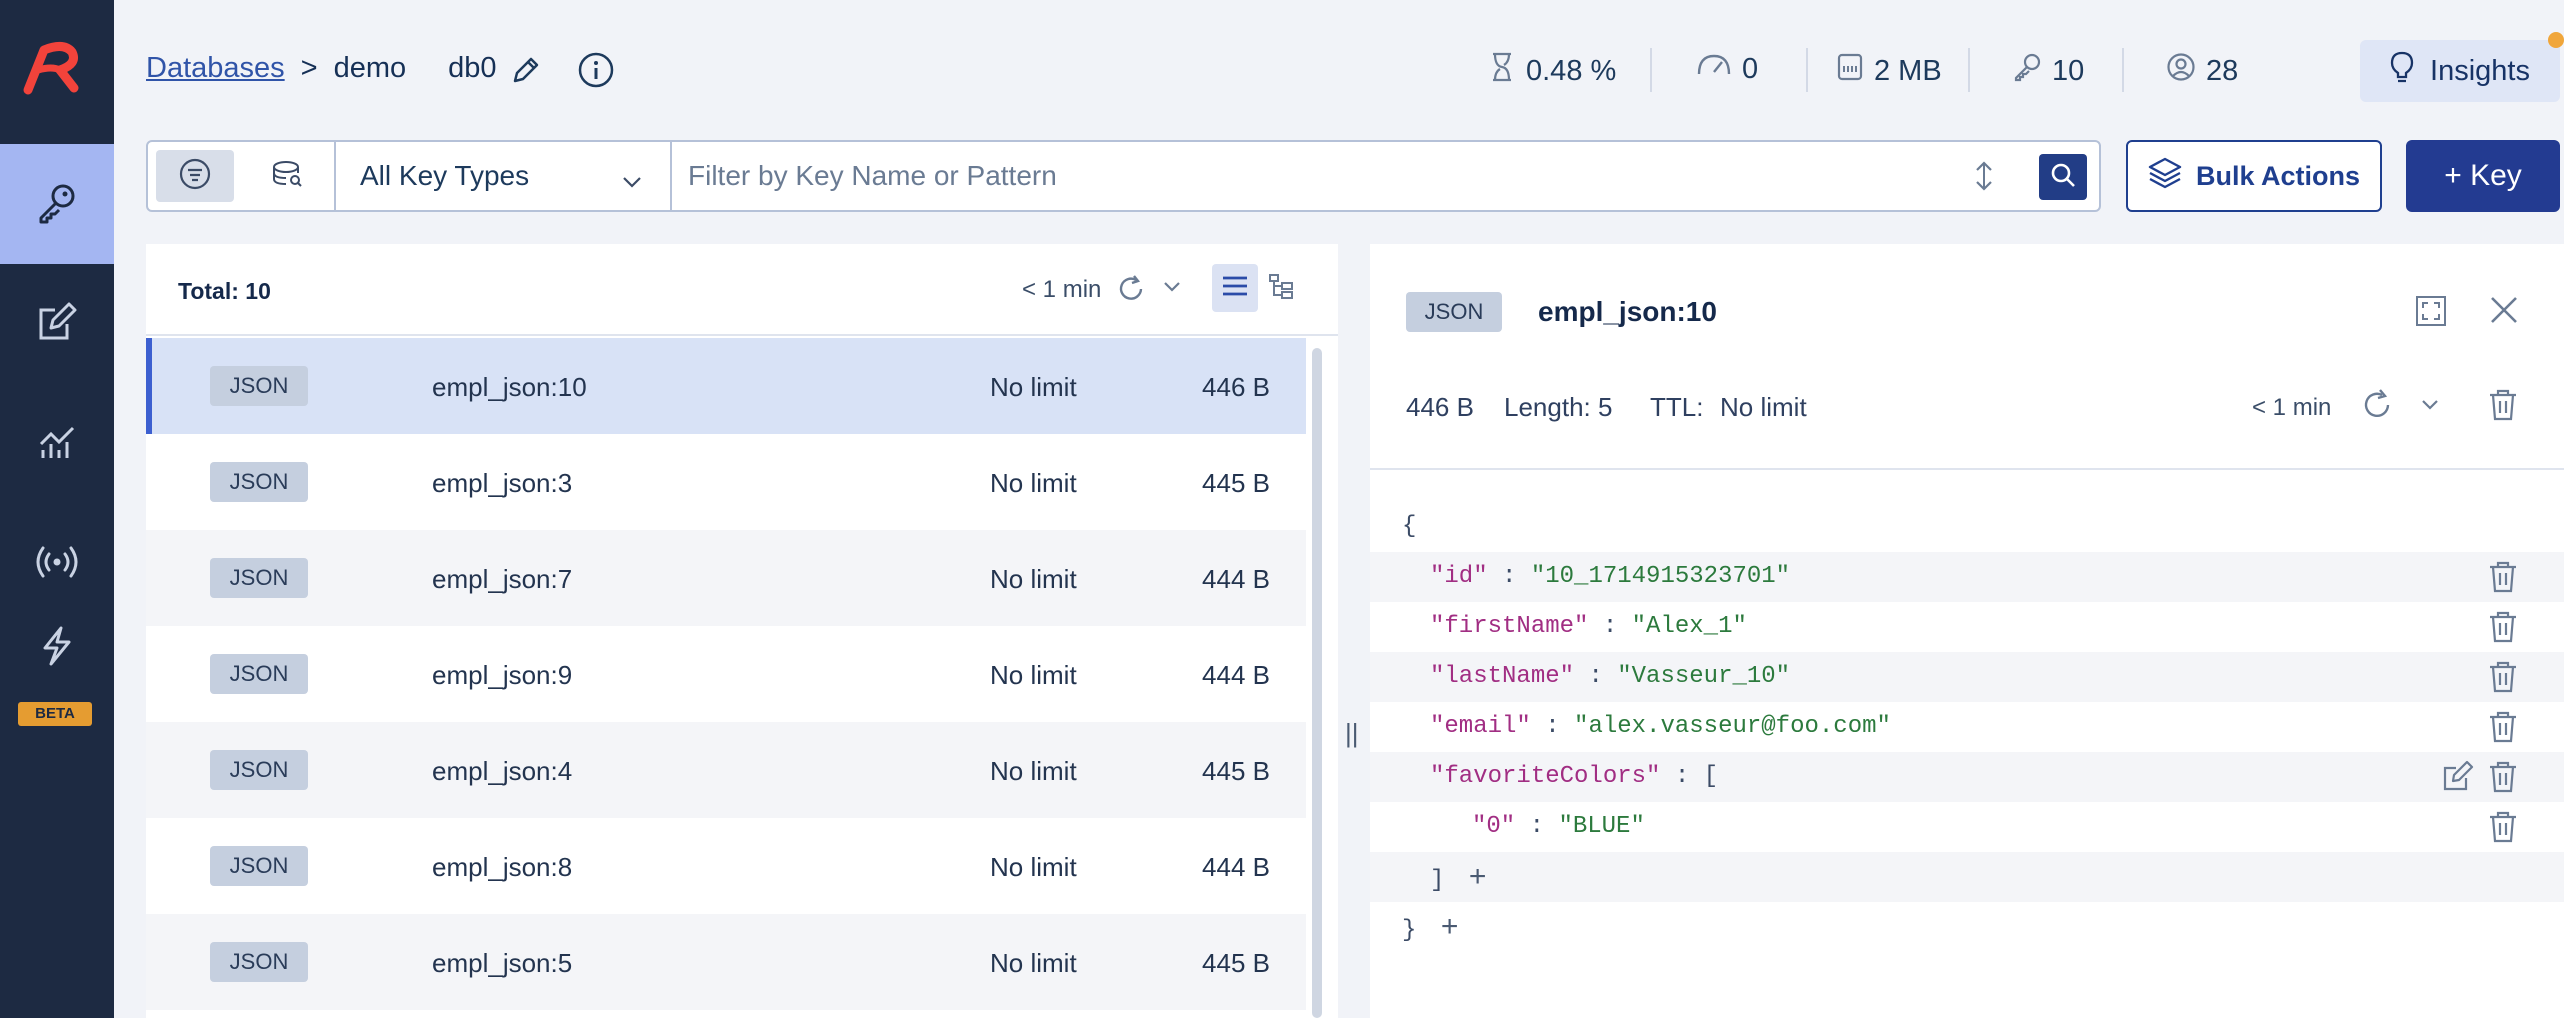  I want to click on json-field-row: "email" : "alex.vasseur@foo.com", so click(1967, 727).